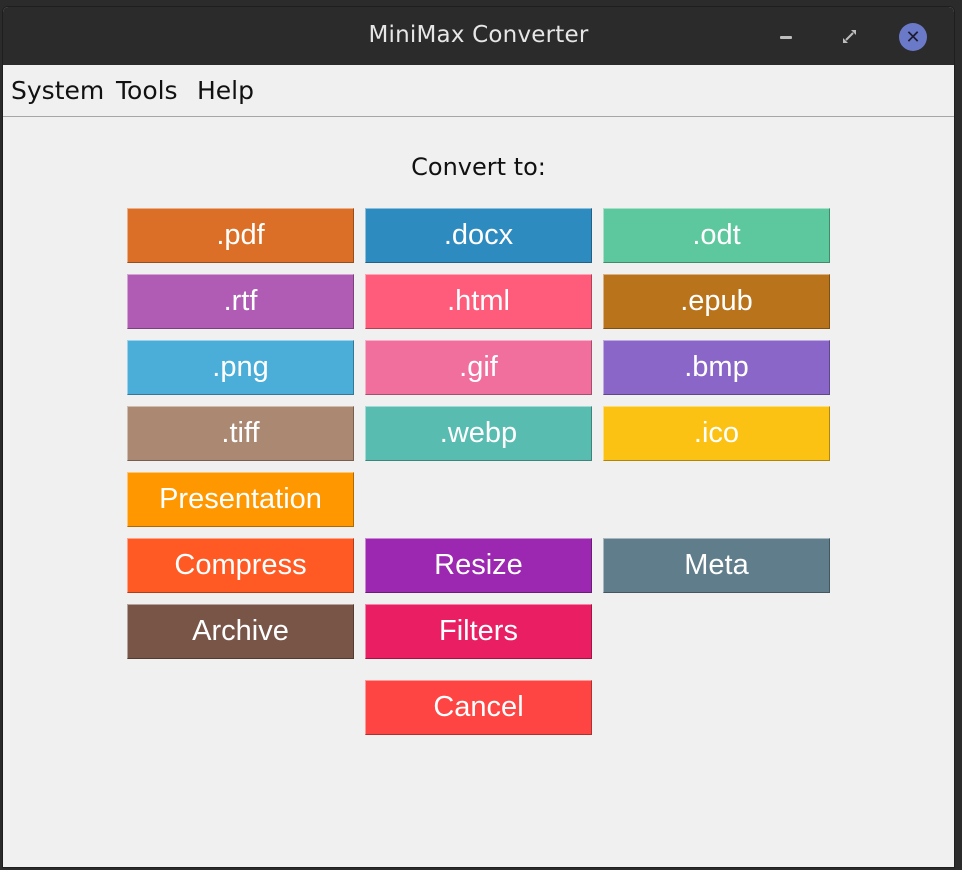 The height and width of the screenshot is (870, 962). What do you see at coordinates (240, 433) in the screenshot?
I see `convert-tiff-button: .tiff` at bounding box center [240, 433].